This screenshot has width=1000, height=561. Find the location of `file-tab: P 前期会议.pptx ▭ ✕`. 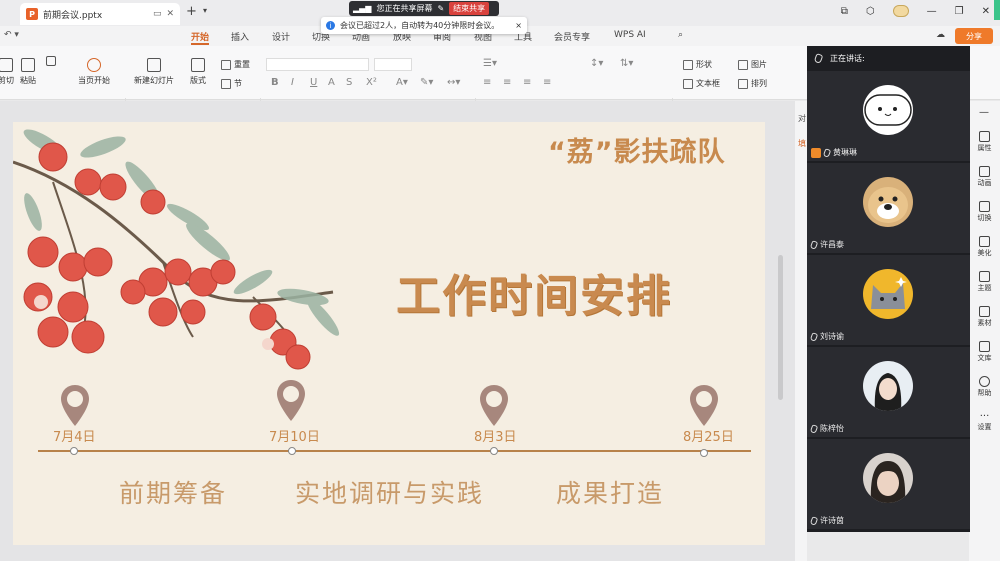

file-tab: P 前期会议.pptx ▭ ✕ is located at coordinates (100, 14).